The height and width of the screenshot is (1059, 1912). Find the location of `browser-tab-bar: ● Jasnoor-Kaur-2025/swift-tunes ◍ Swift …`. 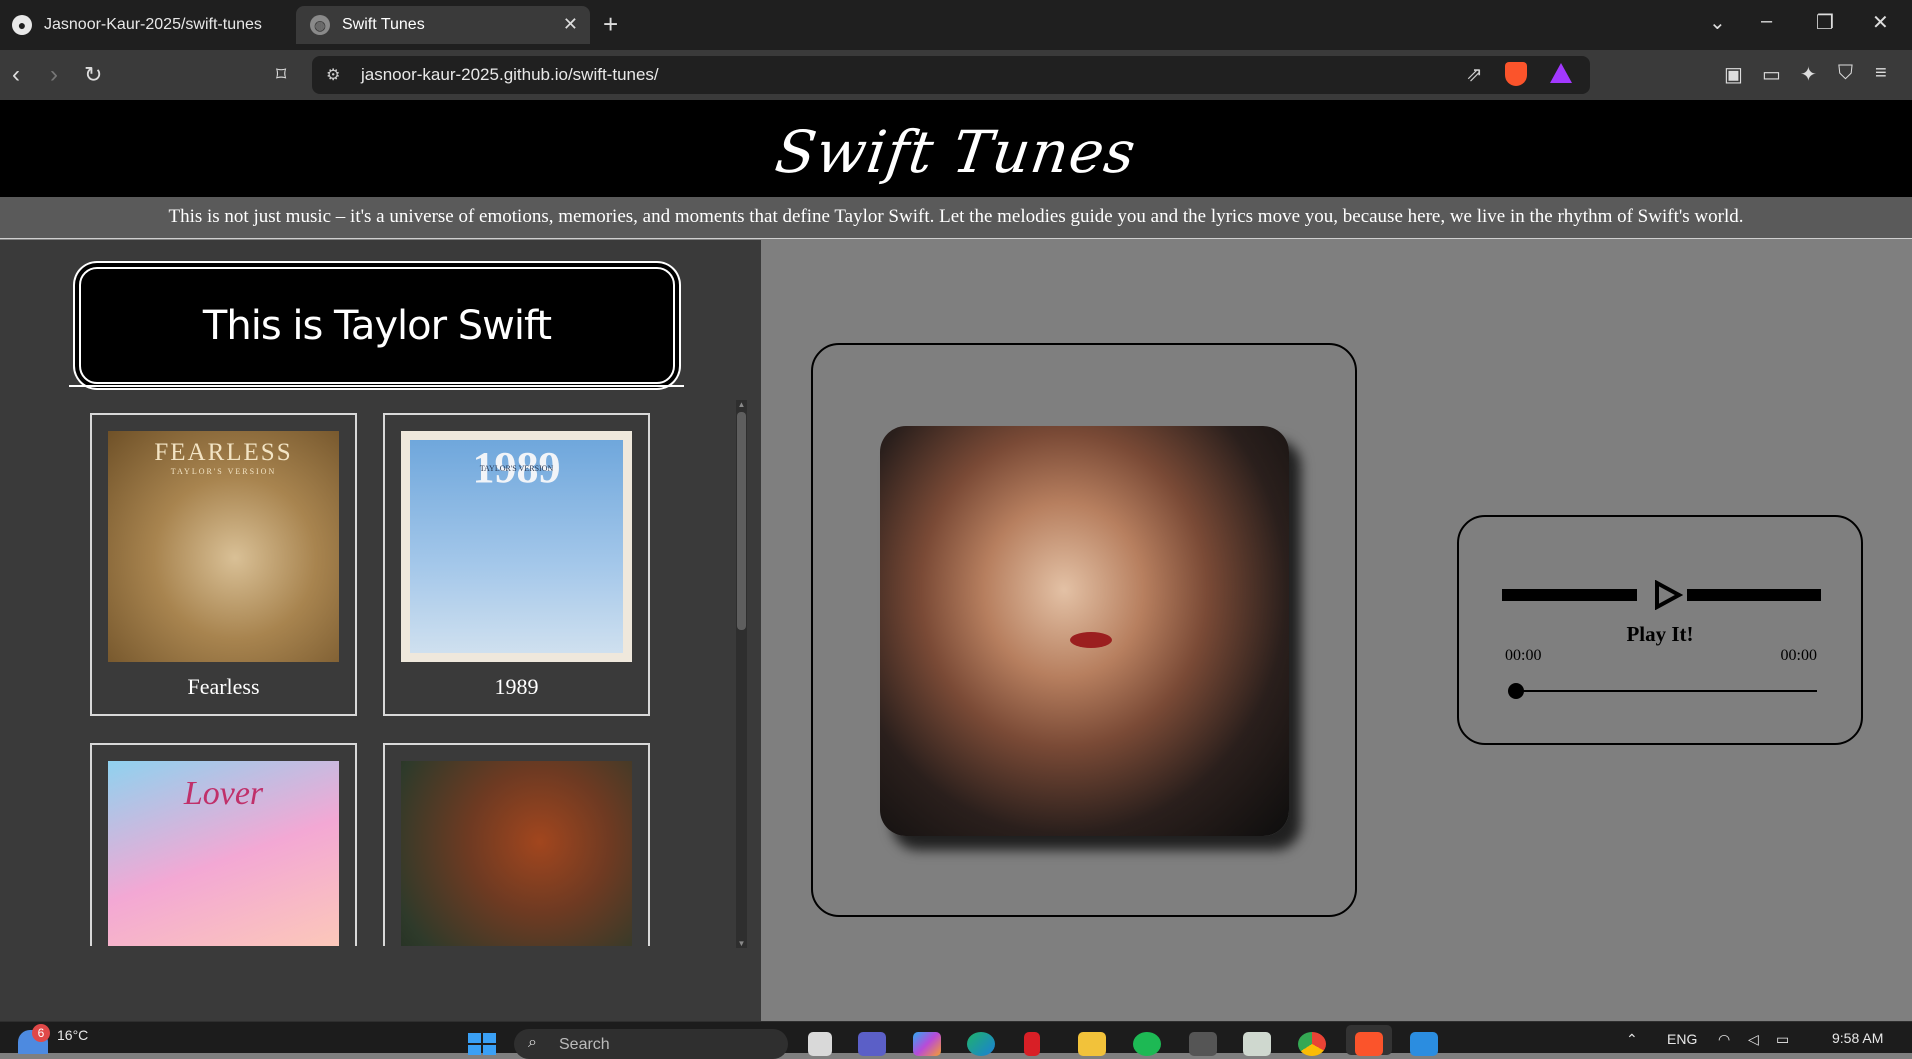

browser-tab-bar: ● Jasnoor-Kaur-2025/swift-tunes ◍ Swift … is located at coordinates (956, 25).